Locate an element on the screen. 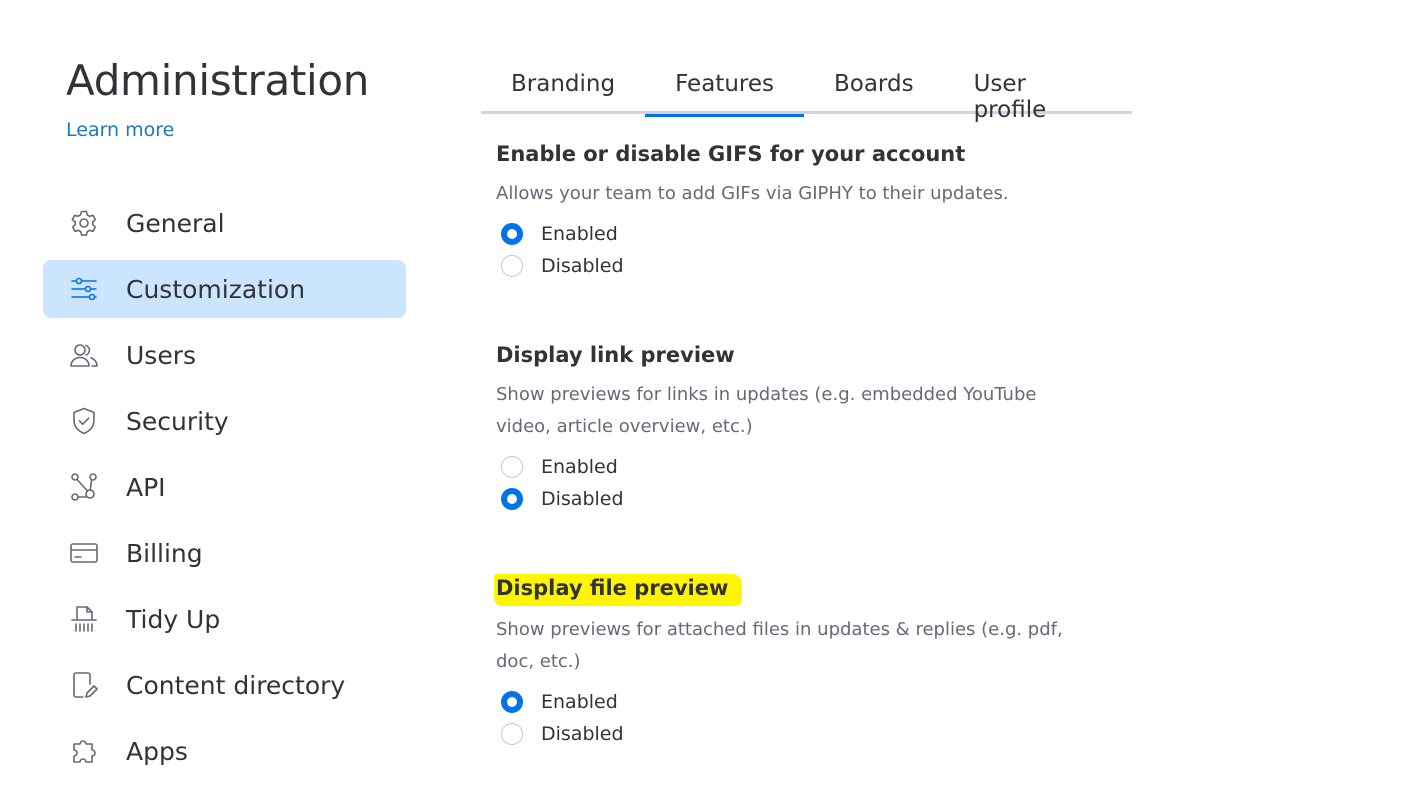  page-title: Administration is located at coordinates (218, 80).